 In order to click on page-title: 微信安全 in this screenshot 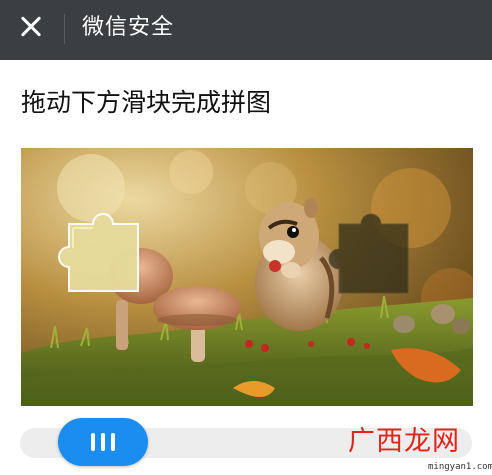, I will do `click(128, 27)`.